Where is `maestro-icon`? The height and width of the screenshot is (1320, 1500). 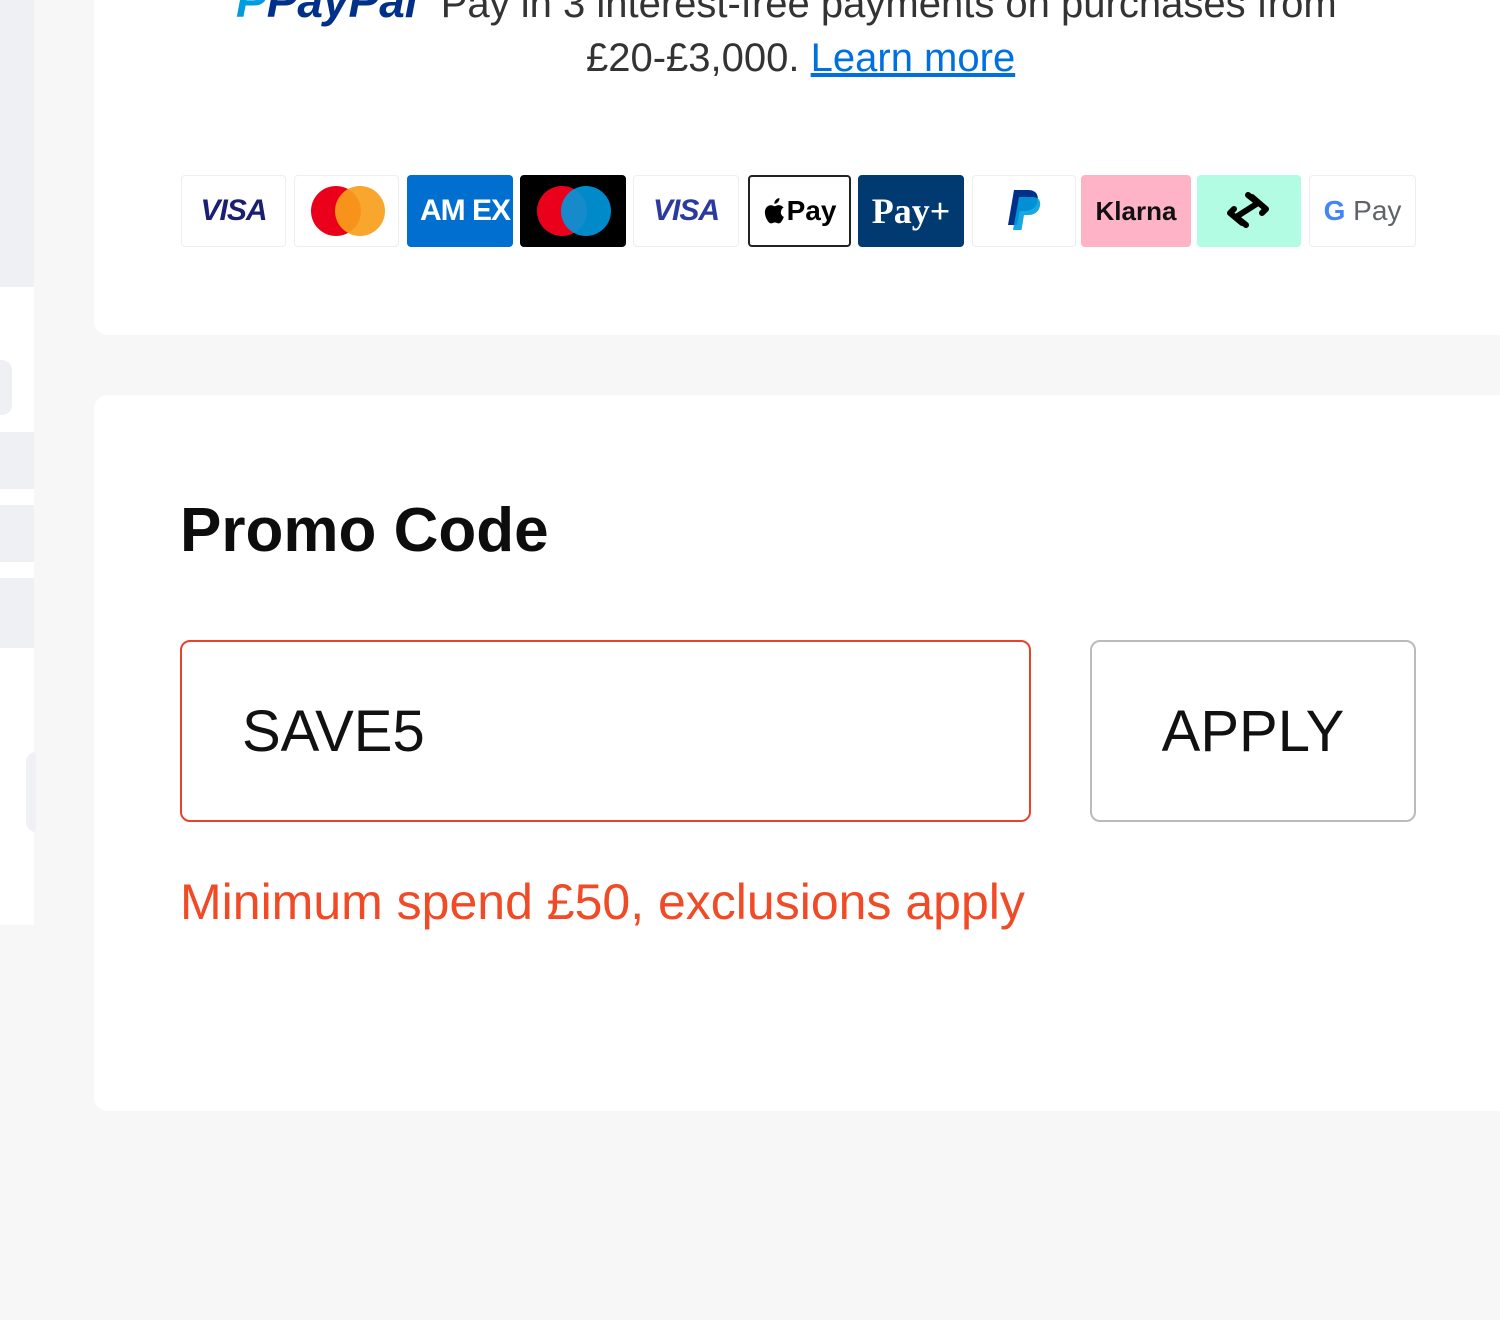 maestro-icon is located at coordinates (573, 211).